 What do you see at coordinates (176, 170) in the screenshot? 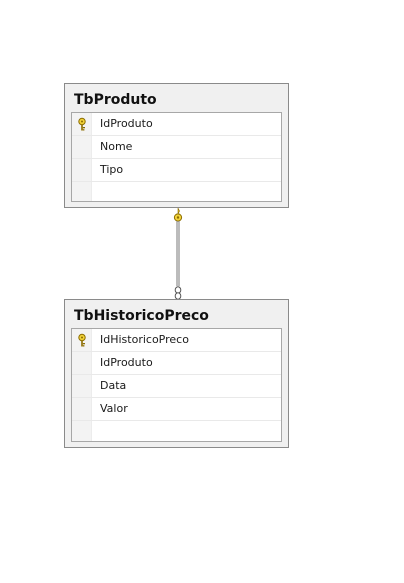
I see `column-row: Tipo` at bounding box center [176, 170].